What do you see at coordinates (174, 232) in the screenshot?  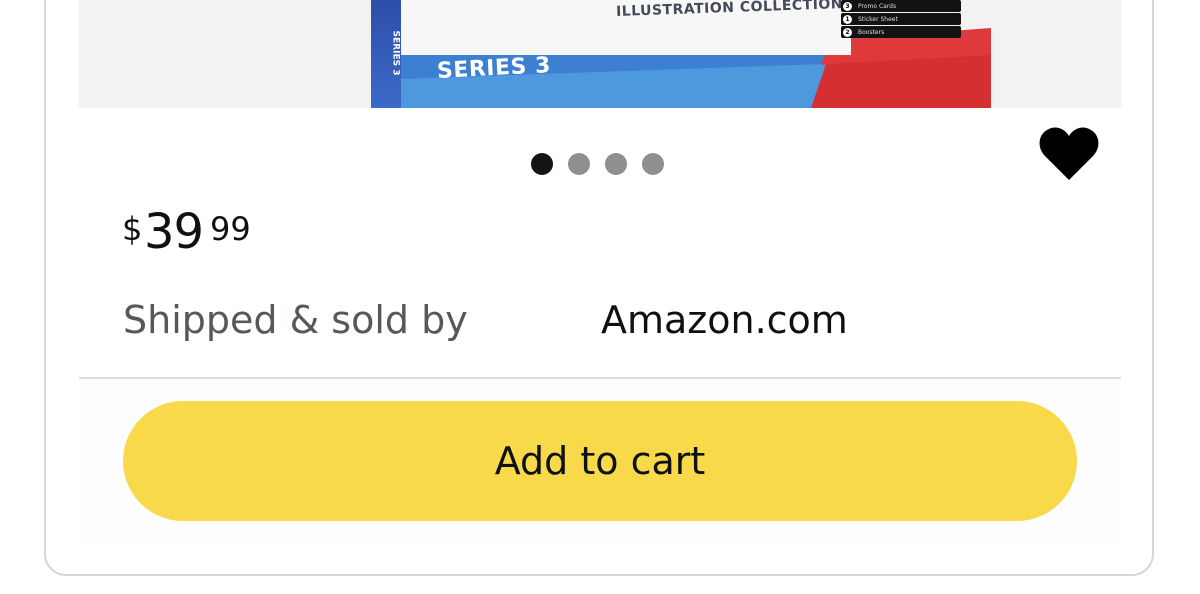 I see `price-whole: 39` at bounding box center [174, 232].